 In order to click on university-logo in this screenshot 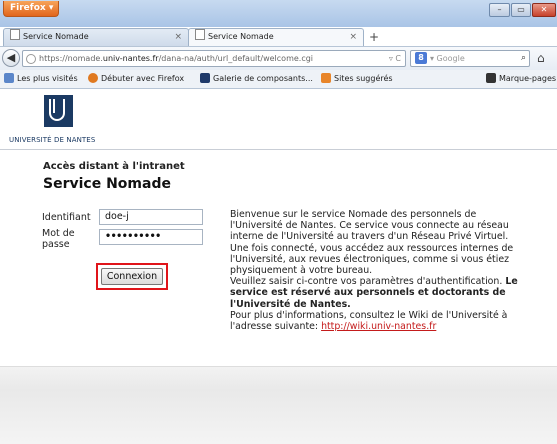, I will do `click(58, 111)`.